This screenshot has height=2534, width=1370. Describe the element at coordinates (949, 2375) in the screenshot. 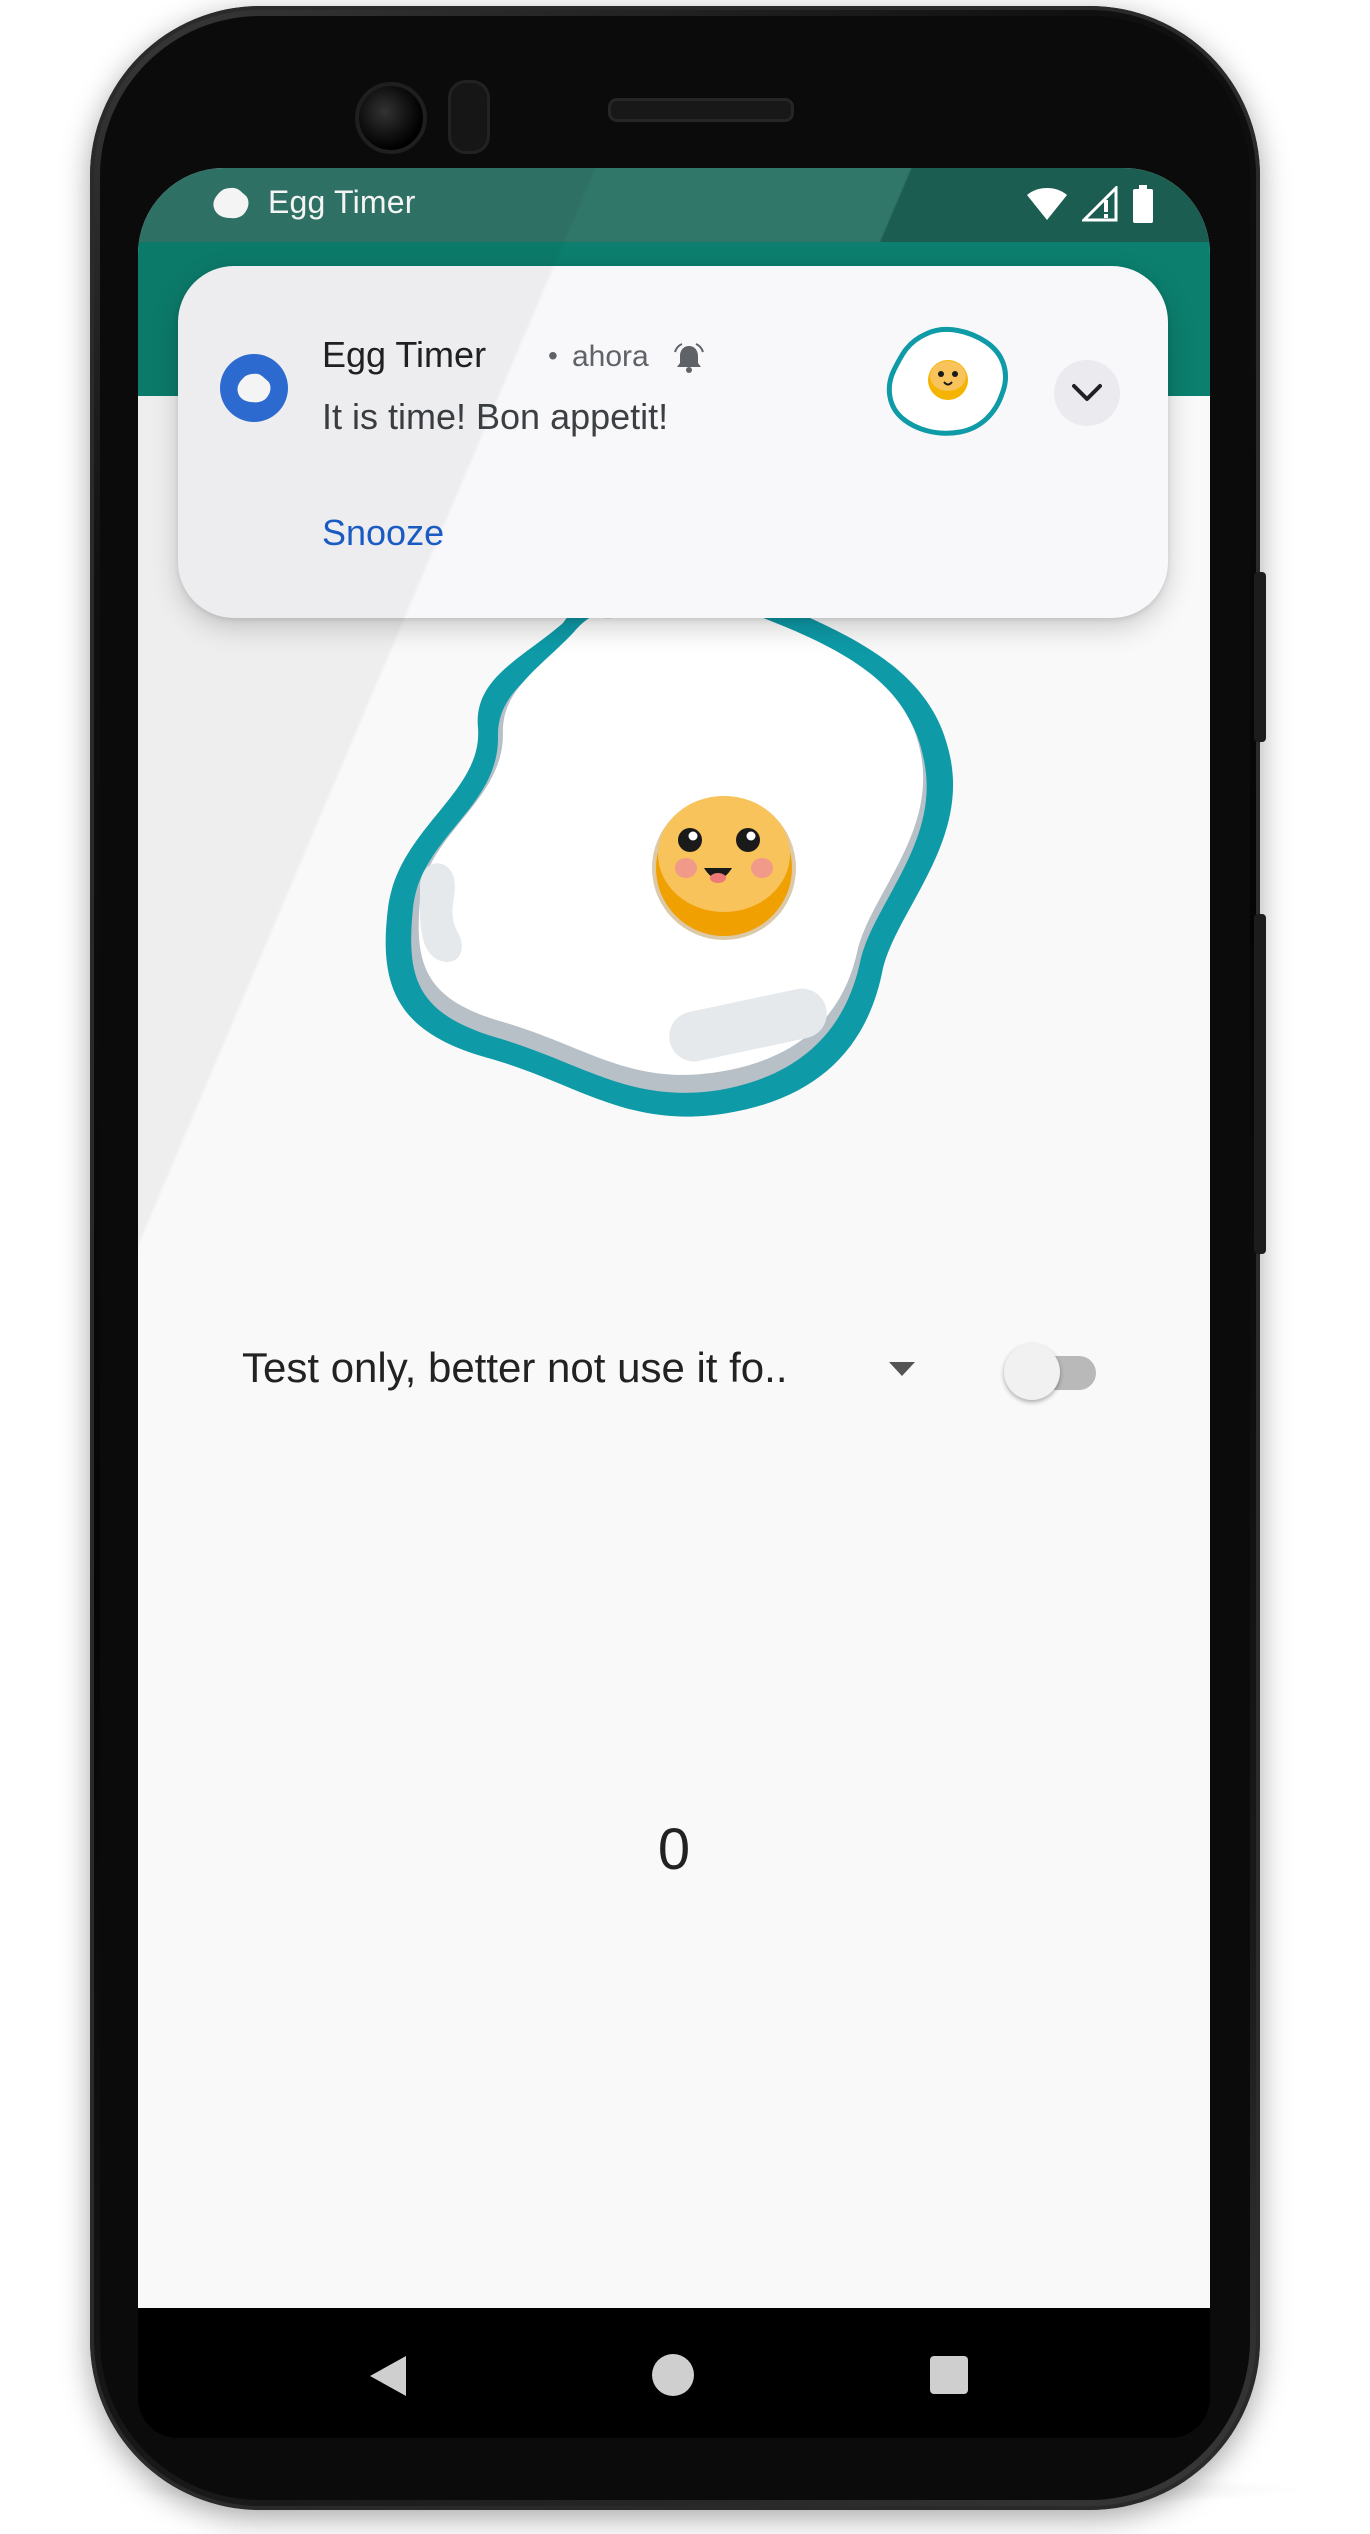

I see `recents-icon` at that location.